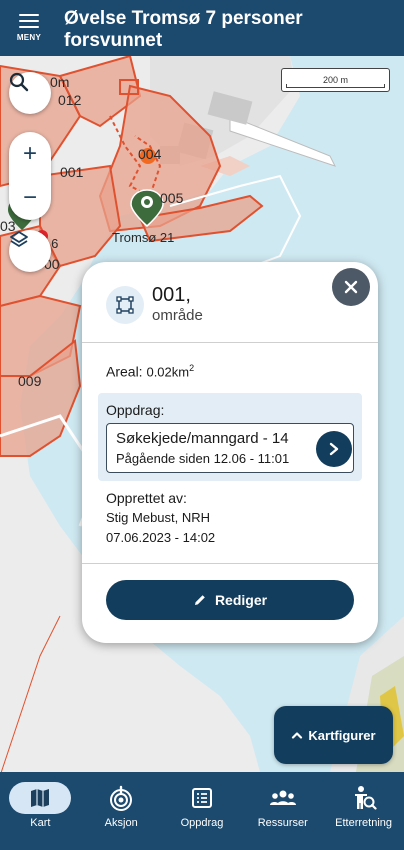 The height and width of the screenshot is (850, 404). I want to click on nav-label: Oppdrag, so click(202, 823).